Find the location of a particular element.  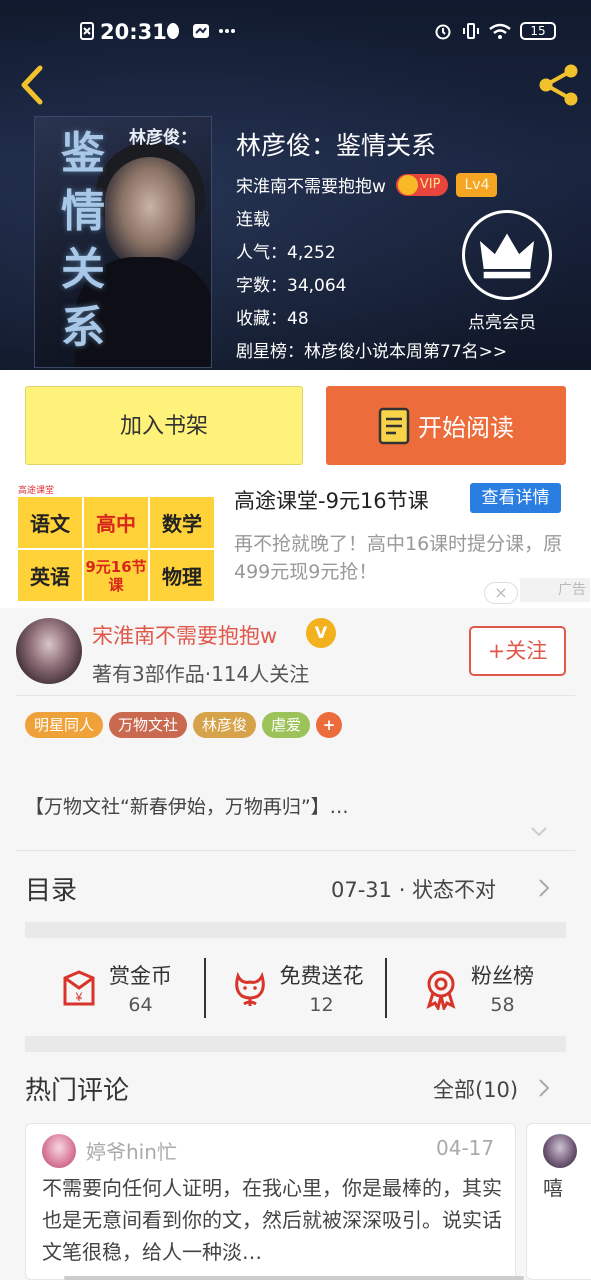

ad-cell: 英语 is located at coordinates (50, 575).